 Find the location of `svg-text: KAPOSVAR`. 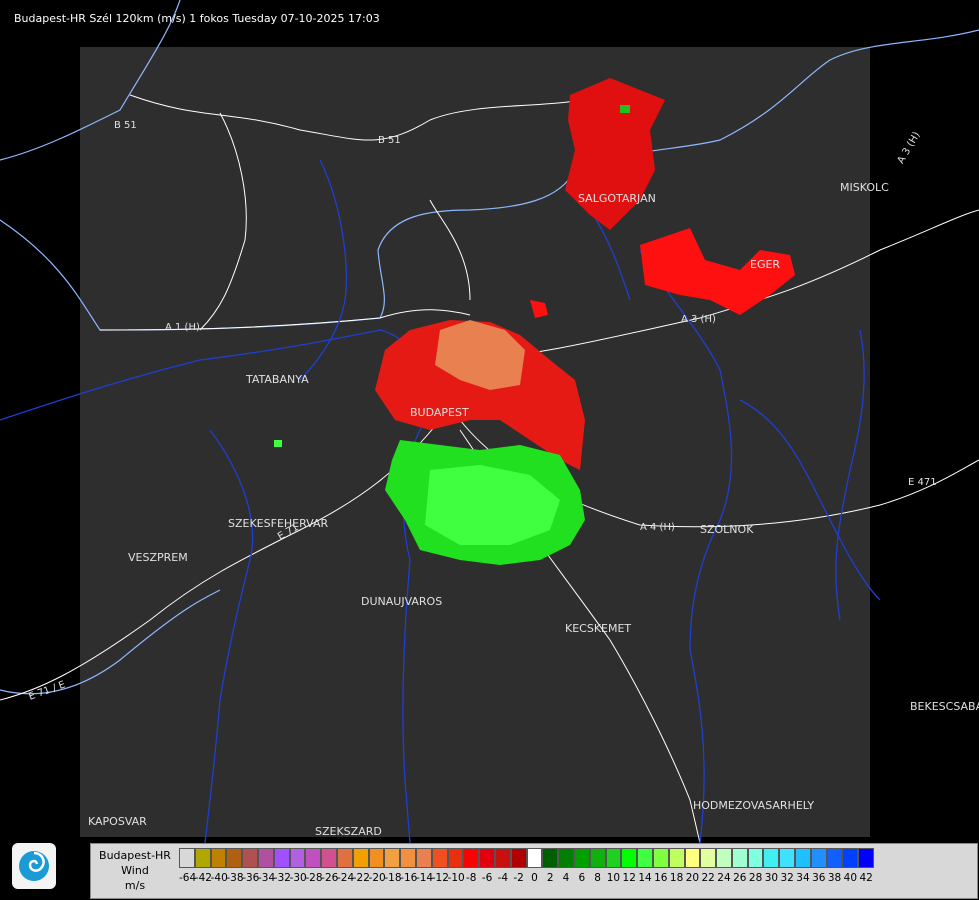

svg-text: KAPOSVAR is located at coordinates (117, 821).